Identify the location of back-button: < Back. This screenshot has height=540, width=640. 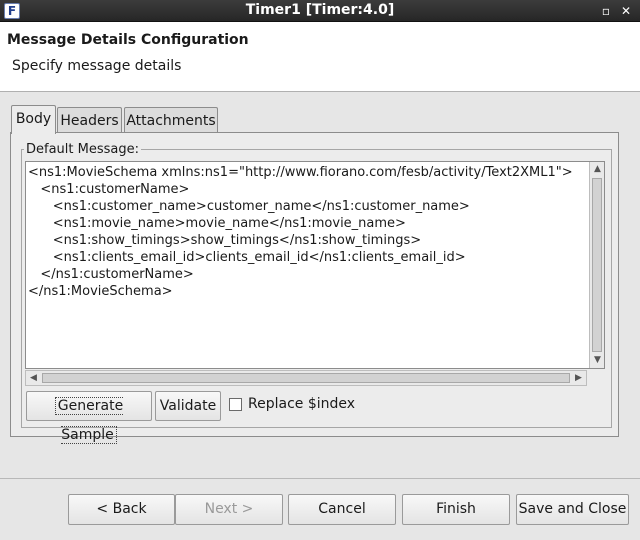
(121, 509).